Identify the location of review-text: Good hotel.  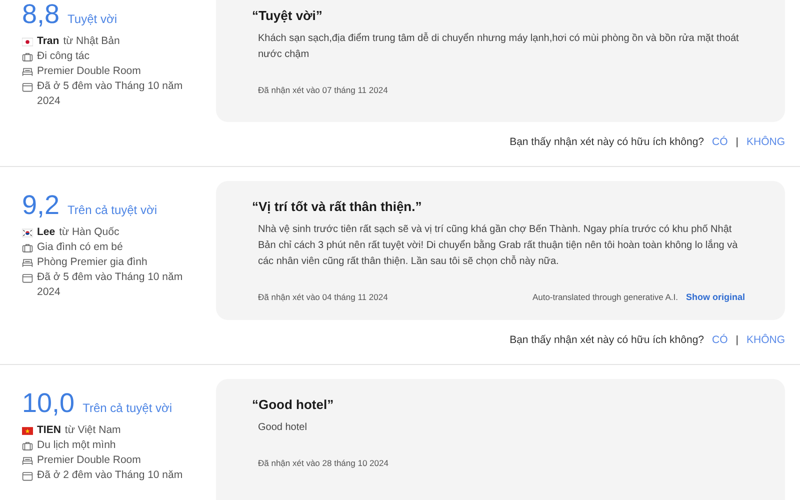
(282, 428).